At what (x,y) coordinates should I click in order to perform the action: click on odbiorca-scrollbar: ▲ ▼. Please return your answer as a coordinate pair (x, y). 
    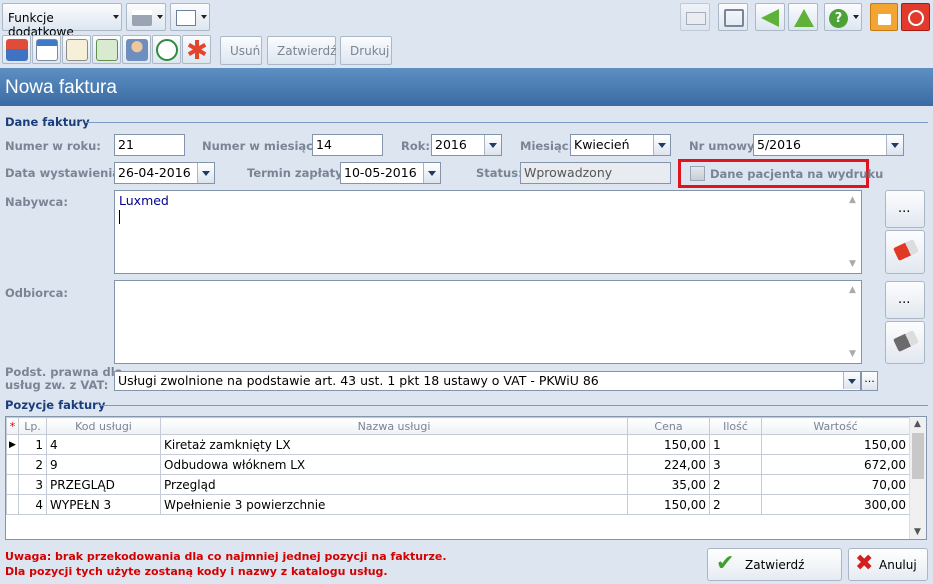
    Looking at the image, I should click on (852, 322).